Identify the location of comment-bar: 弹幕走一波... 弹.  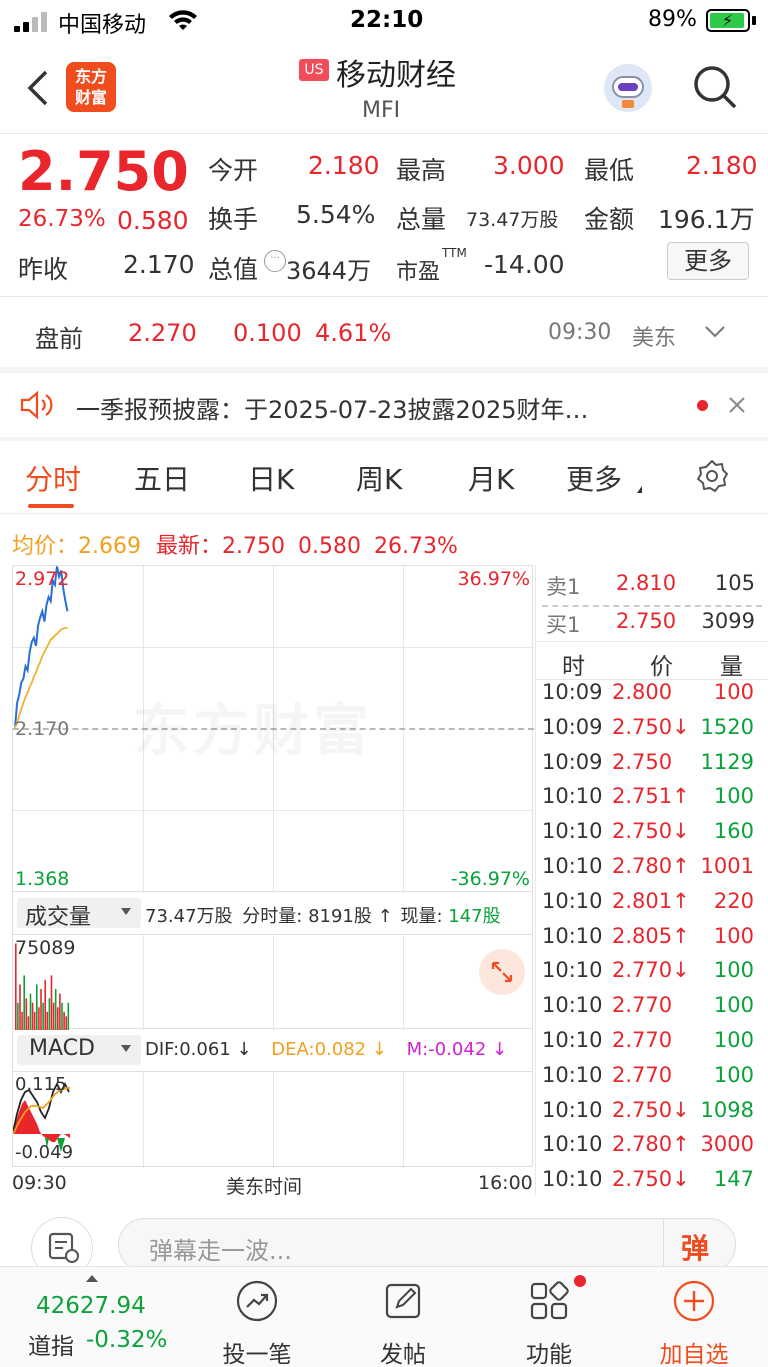
(384, 1237).